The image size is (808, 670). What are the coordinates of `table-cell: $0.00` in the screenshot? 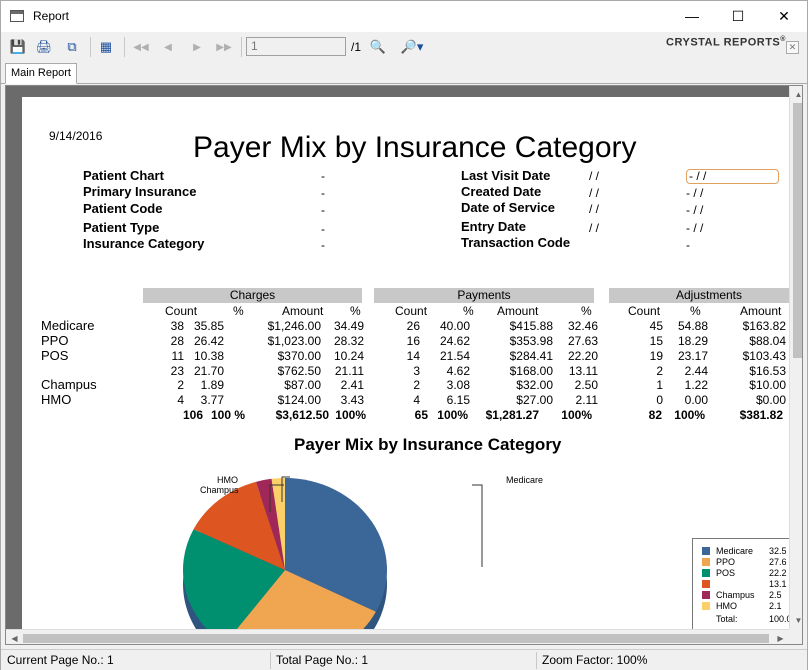 It's located at (770, 400).